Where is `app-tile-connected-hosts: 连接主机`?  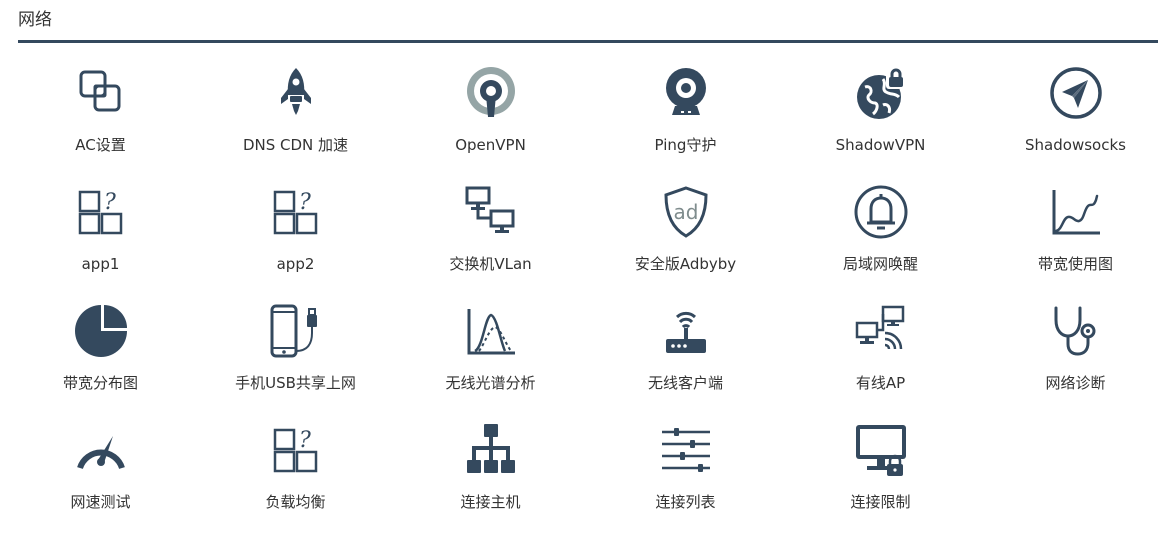 app-tile-connected-hosts: 连接主机 is located at coordinates (490, 479).